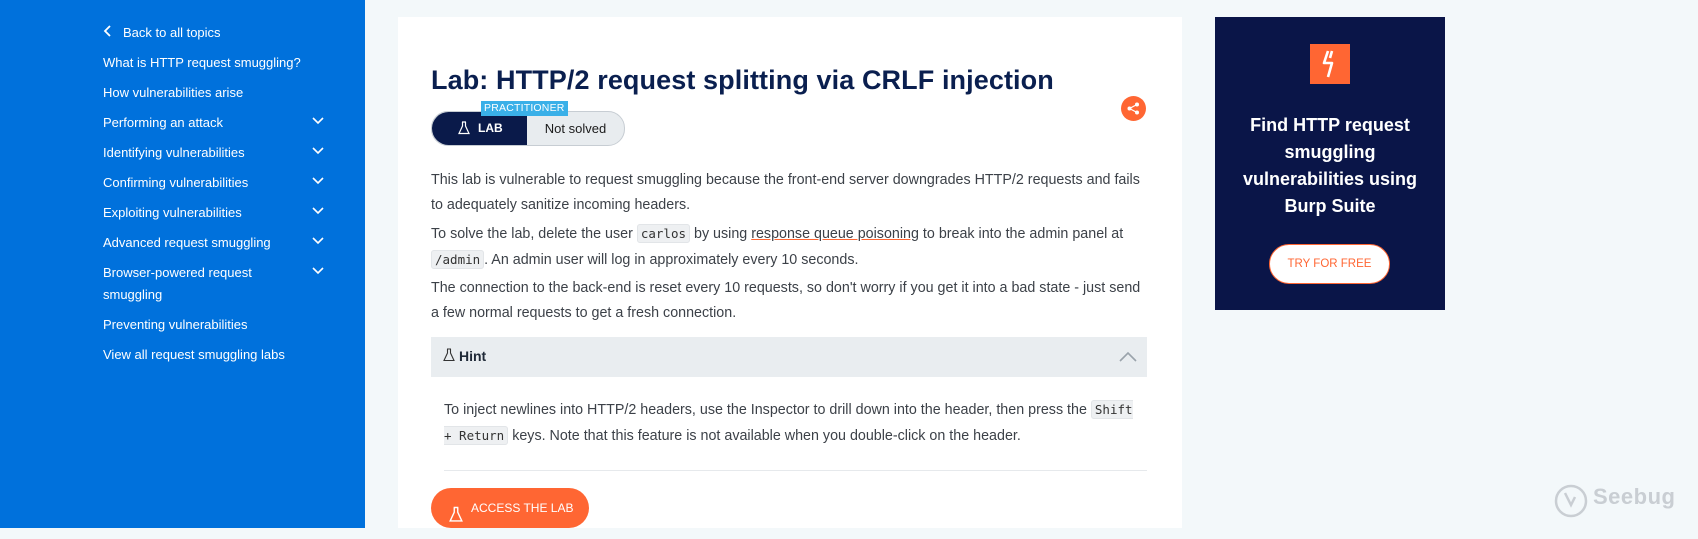  I want to click on back-to-topics-label: Back to all topics, so click(172, 32).